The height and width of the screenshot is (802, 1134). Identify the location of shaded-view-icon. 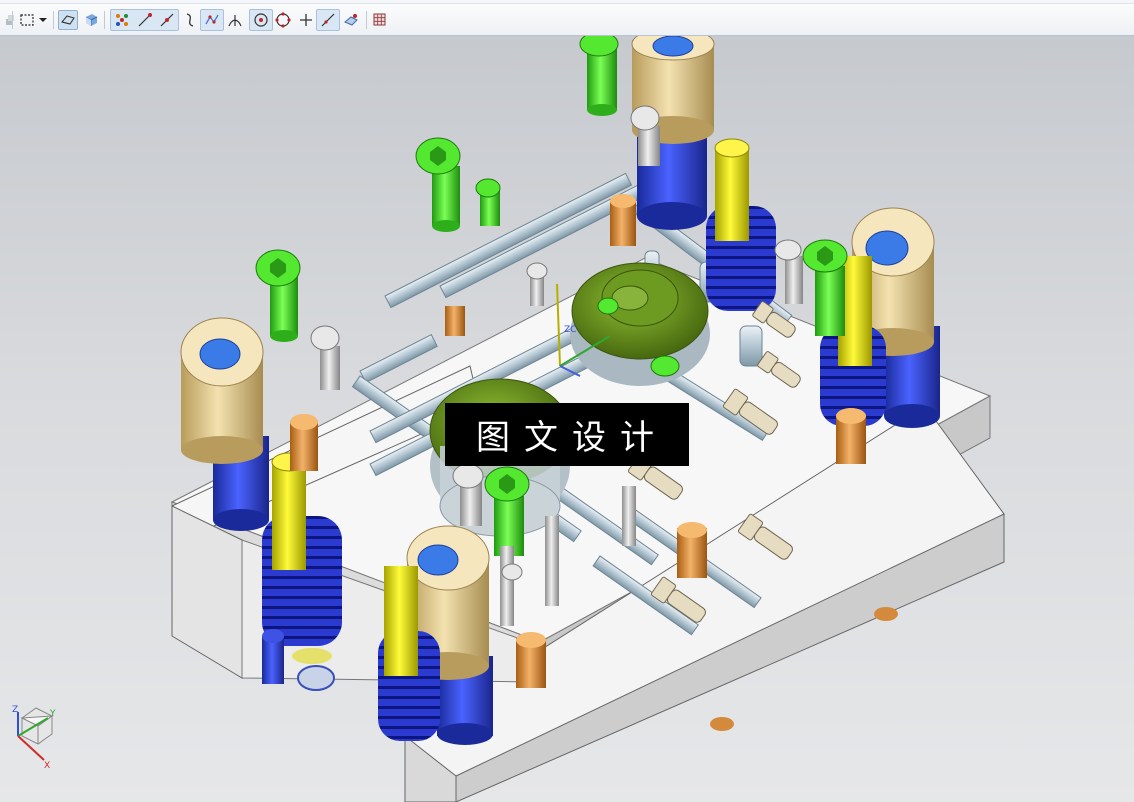
(91, 20).